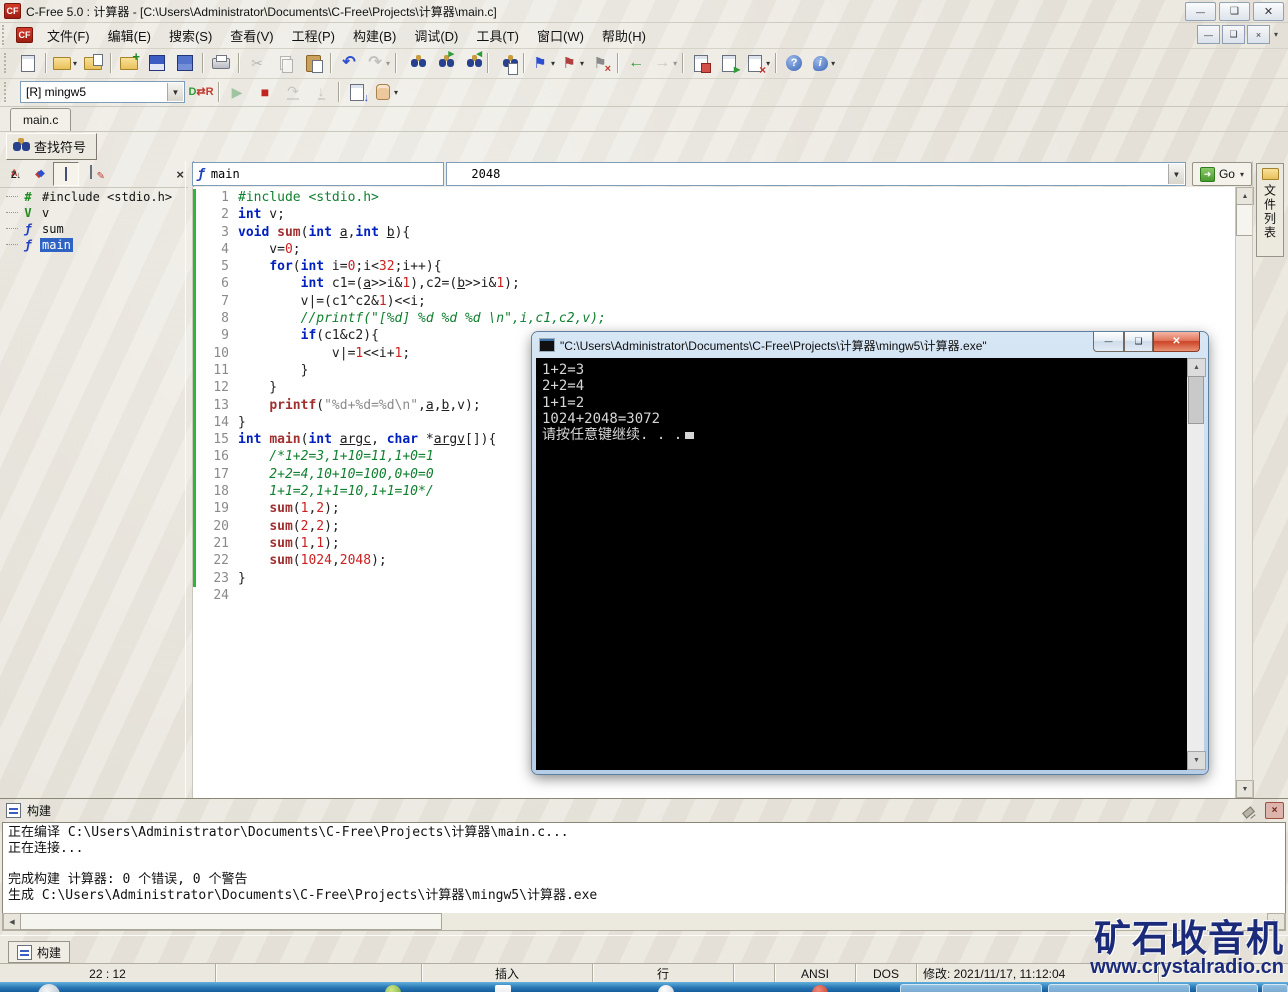 The image size is (1288, 992). What do you see at coordinates (201, 92) in the screenshot?
I see `debug-release-toggle-button` at bounding box center [201, 92].